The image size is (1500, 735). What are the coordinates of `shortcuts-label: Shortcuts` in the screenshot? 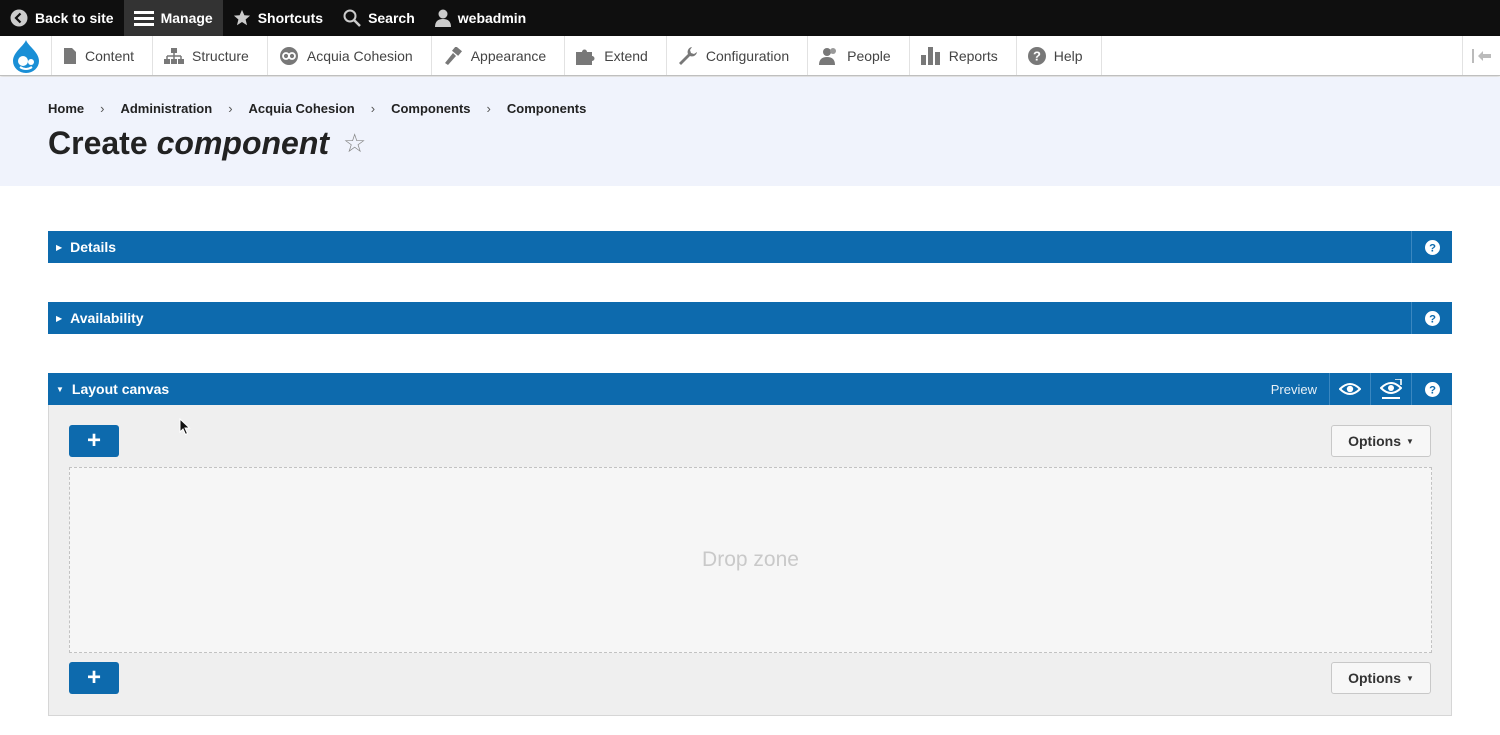 It's located at (290, 18).